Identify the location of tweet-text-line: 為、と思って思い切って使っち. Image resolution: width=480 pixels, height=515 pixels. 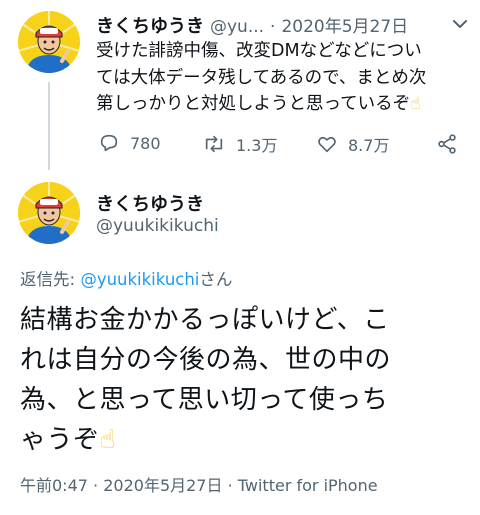
(204, 400).